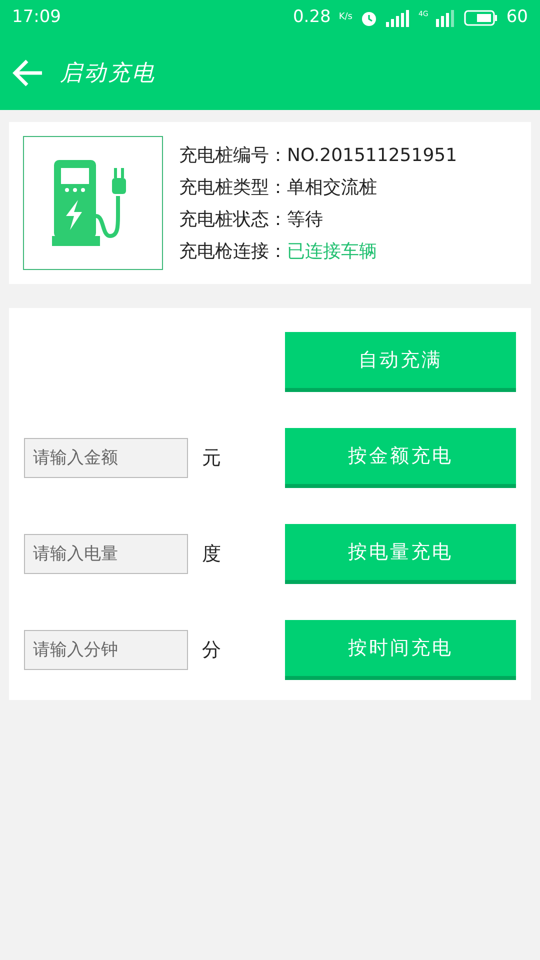  I want to click on alarm-icon, so click(369, 18).